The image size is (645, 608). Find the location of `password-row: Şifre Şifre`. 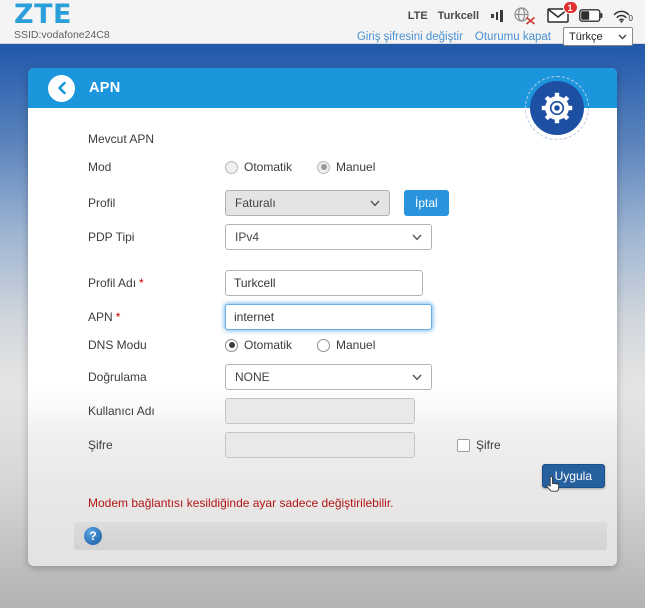

password-row: Şifre Şifre is located at coordinates (337, 445).